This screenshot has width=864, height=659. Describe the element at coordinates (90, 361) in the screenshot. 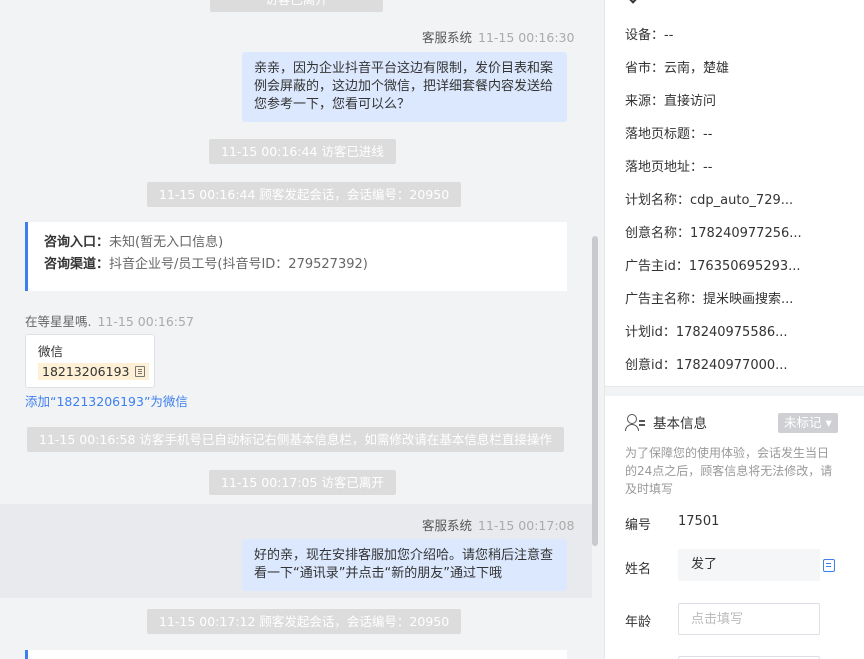

I see `wechat-card: 微信 18213206193` at that location.